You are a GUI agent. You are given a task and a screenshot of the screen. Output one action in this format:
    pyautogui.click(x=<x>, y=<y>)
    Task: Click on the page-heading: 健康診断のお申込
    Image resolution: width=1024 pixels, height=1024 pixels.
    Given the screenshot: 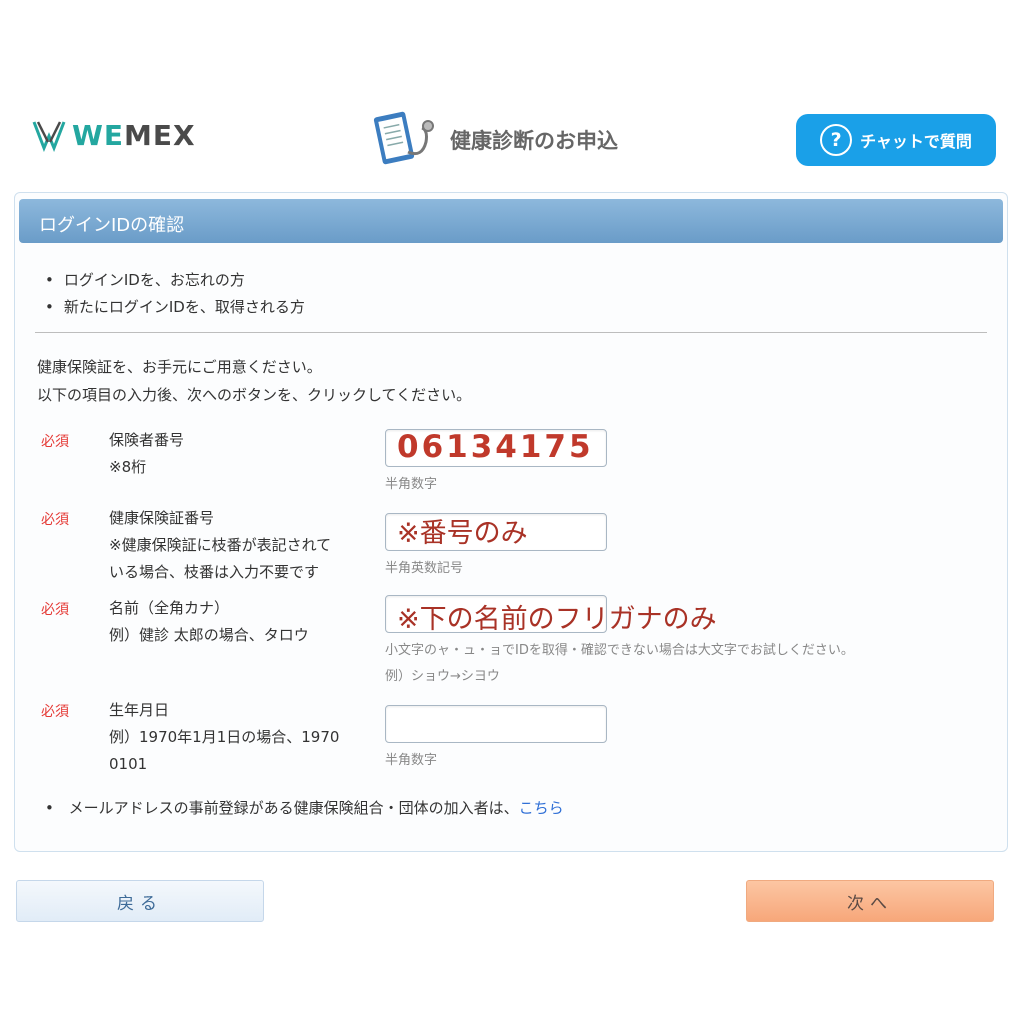 What is the action you would take?
    pyautogui.click(x=495, y=140)
    